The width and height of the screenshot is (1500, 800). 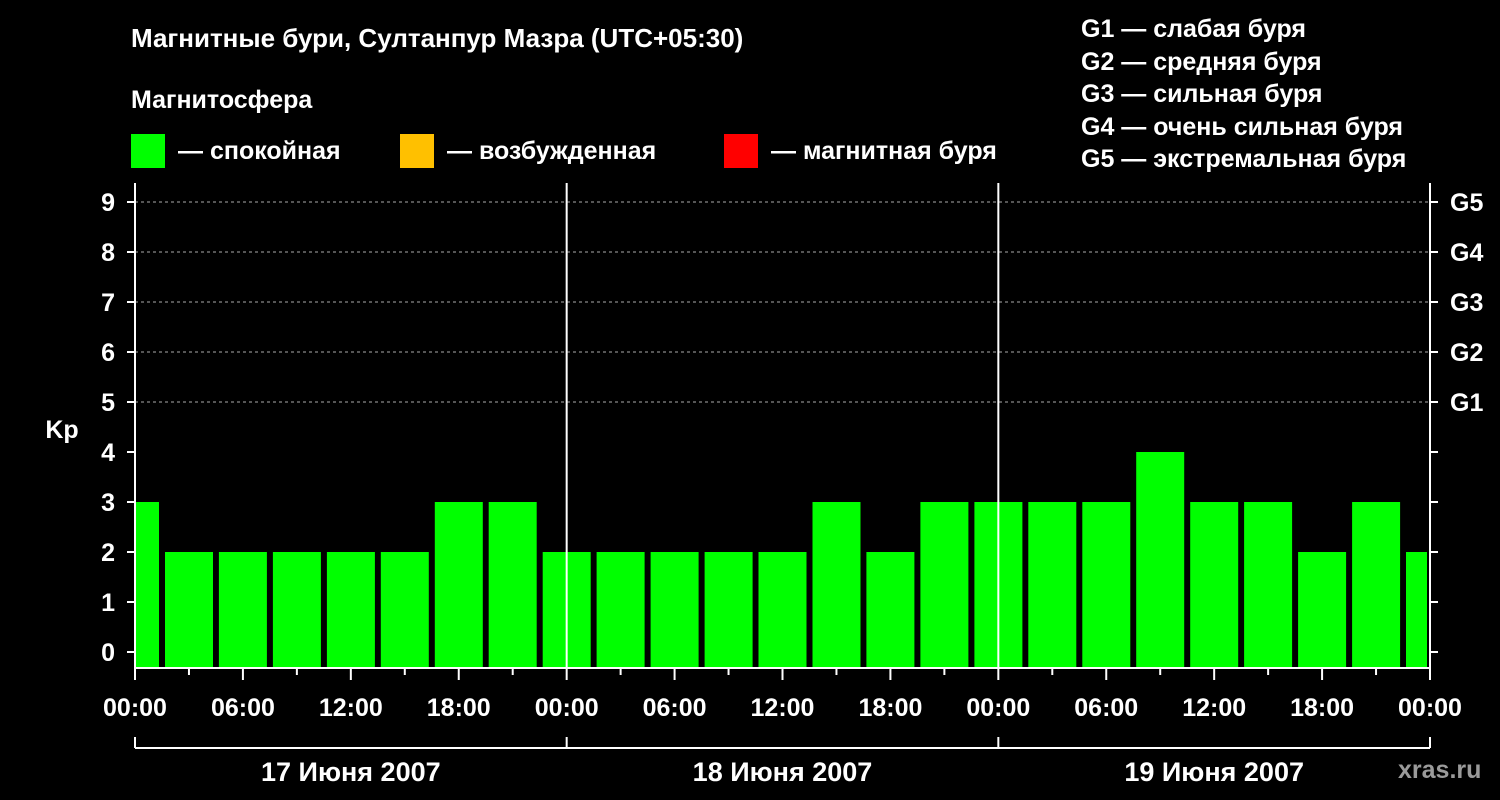 What do you see at coordinates (1440, 770) in the screenshot?
I see `watermark: xras.ru` at bounding box center [1440, 770].